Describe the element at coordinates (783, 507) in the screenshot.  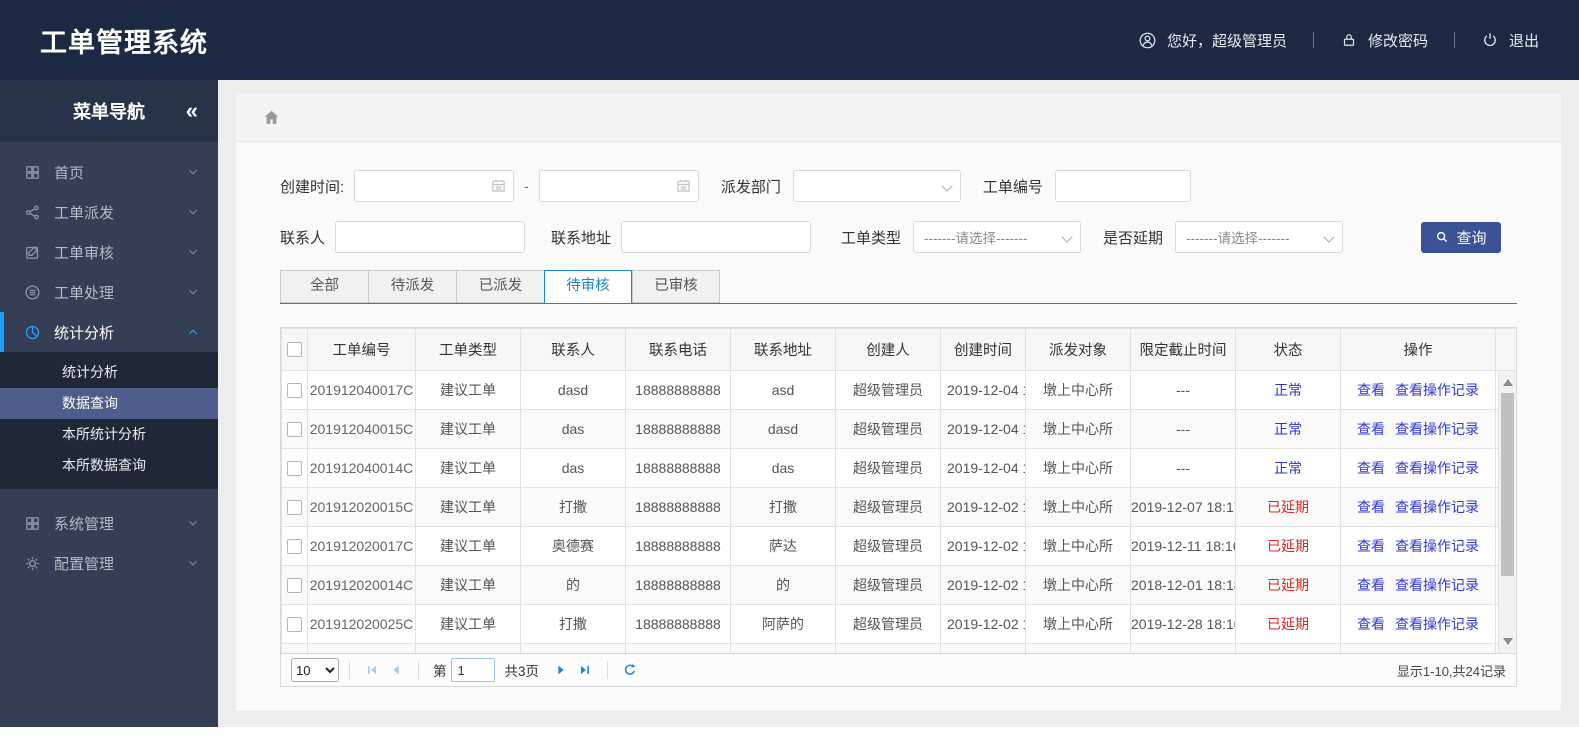
I see `cell-address: 打撒` at that location.